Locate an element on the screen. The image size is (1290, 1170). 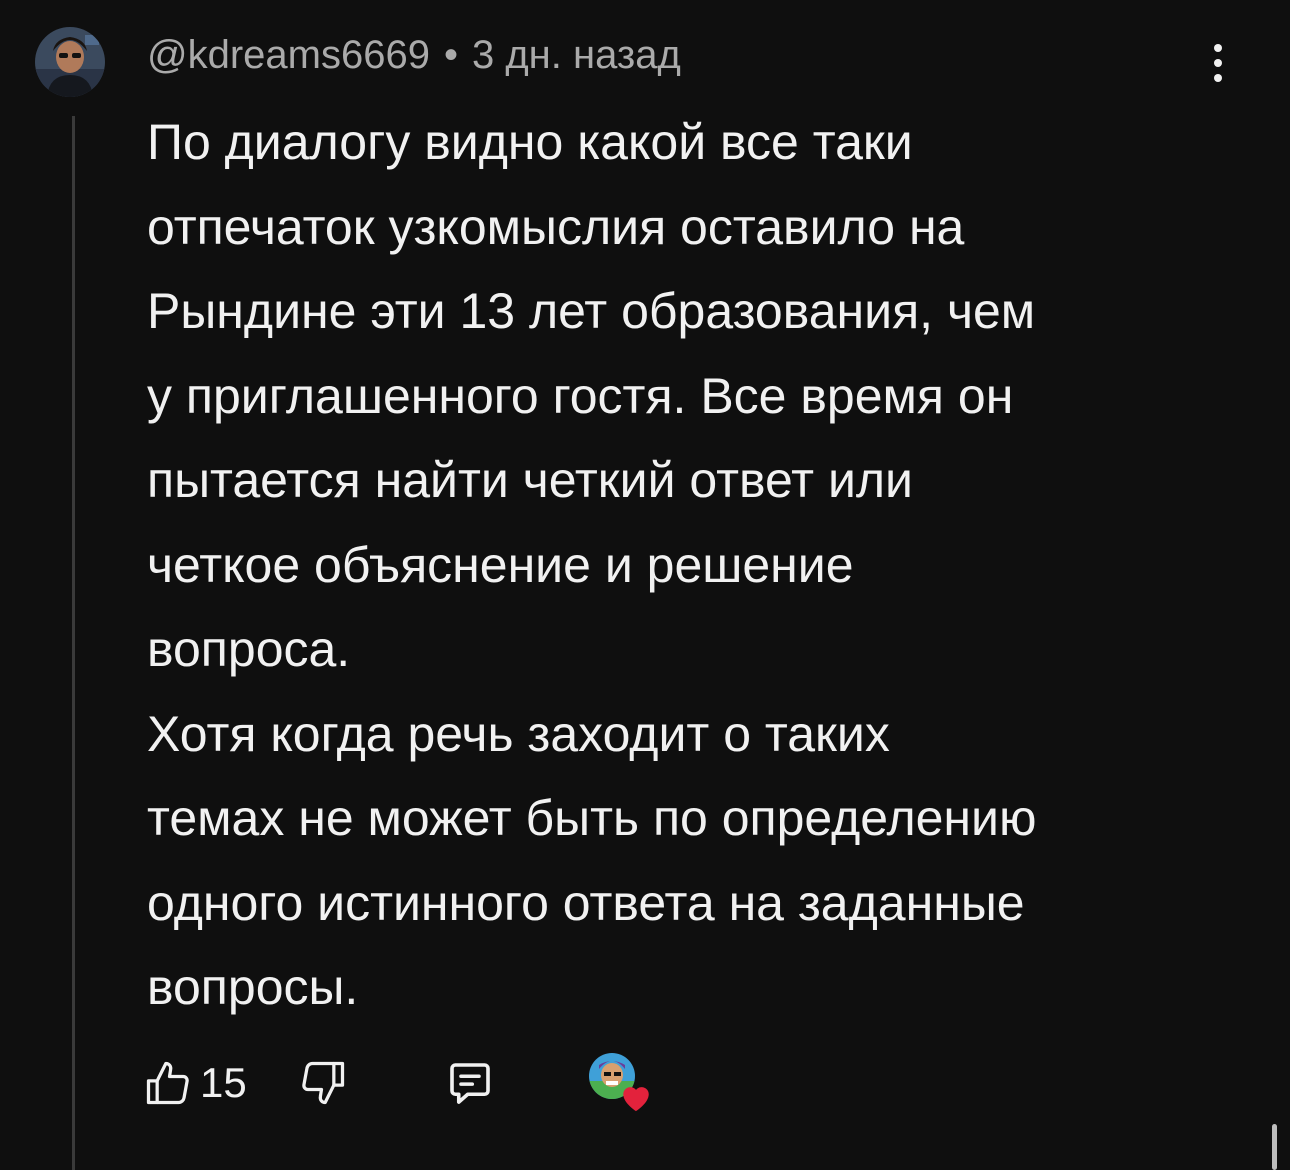
comment-line: у приглашенного гостя. Все время он is located at coordinates (580, 395).